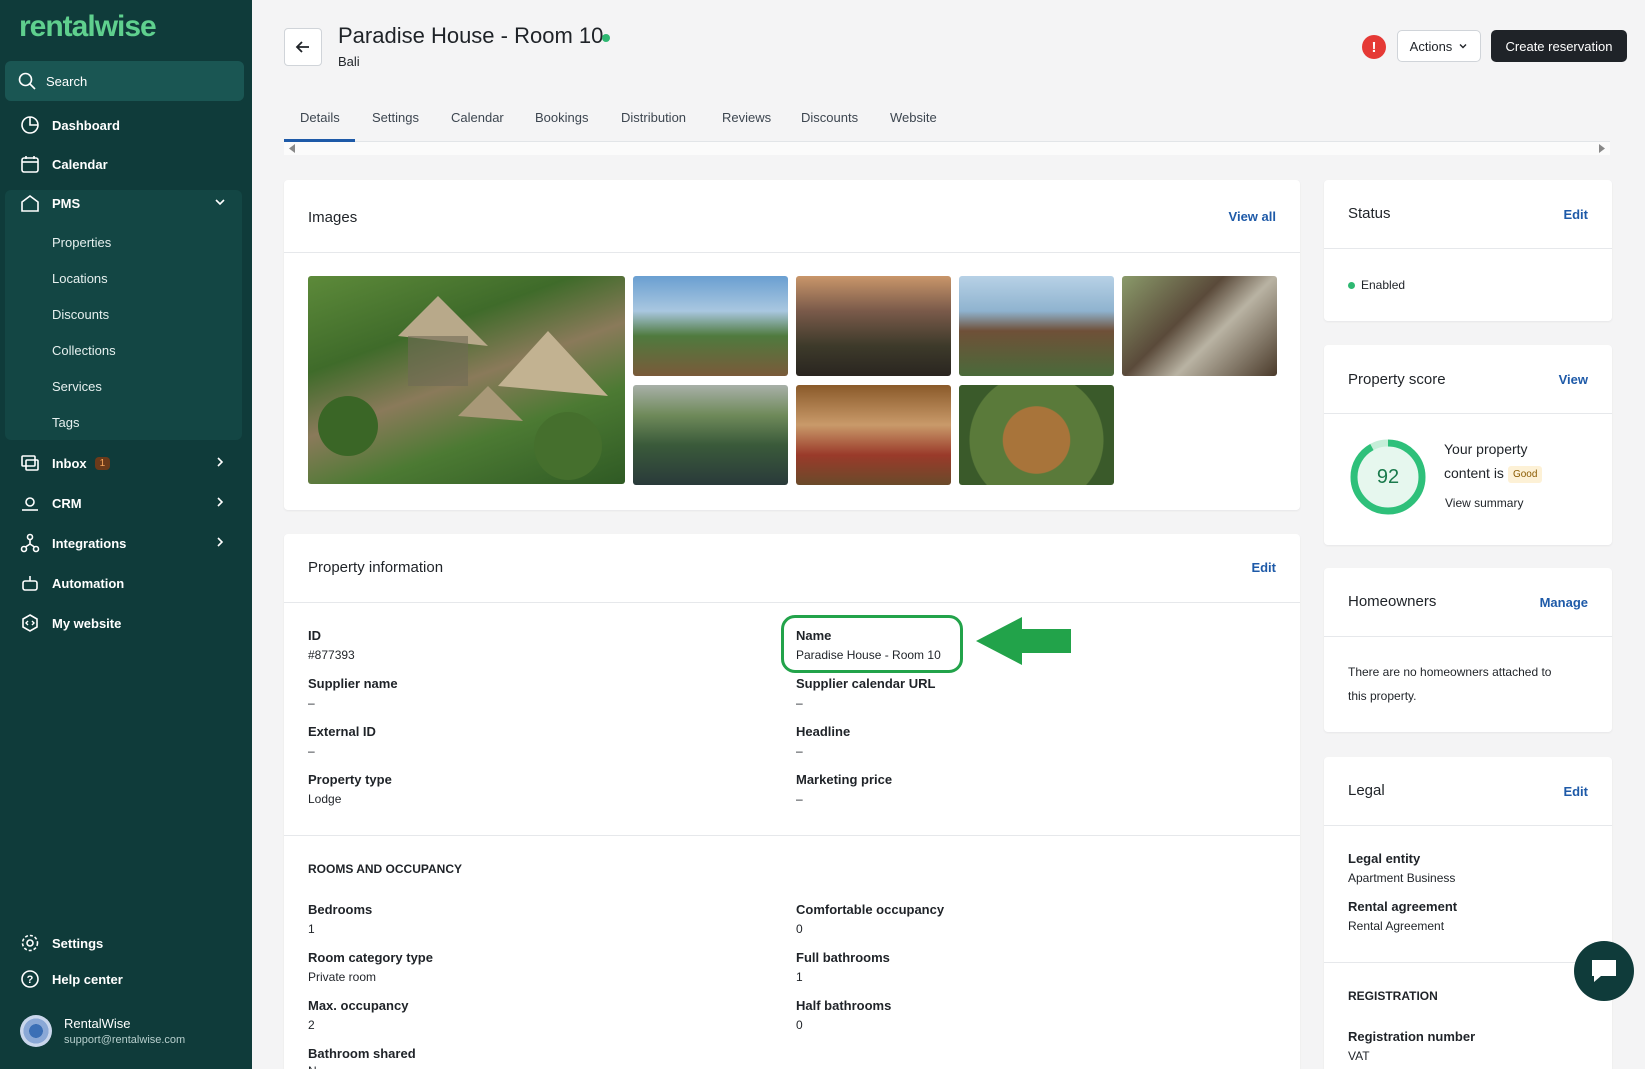 This screenshot has width=1645, height=1069. What do you see at coordinates (80, 314) in the screenshot?
I see `pms-discounts: Discounts` at bounding box center [80, 314].